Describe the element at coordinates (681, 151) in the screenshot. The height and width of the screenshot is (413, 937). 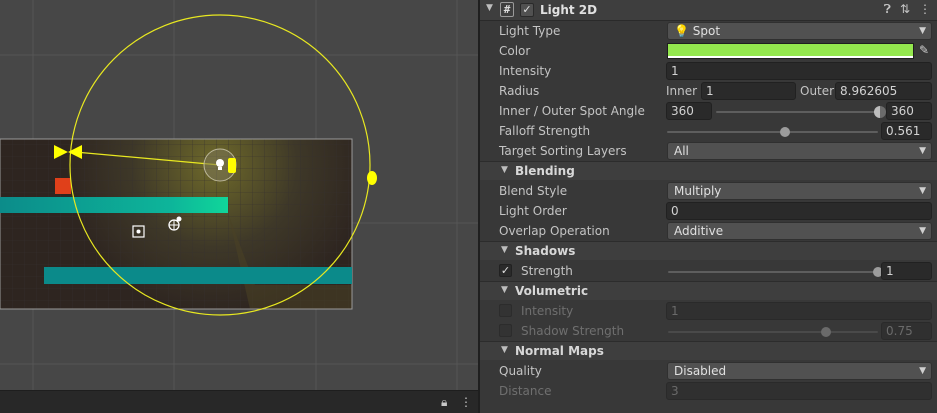
I see `sorting-layers-value: All` at that location.